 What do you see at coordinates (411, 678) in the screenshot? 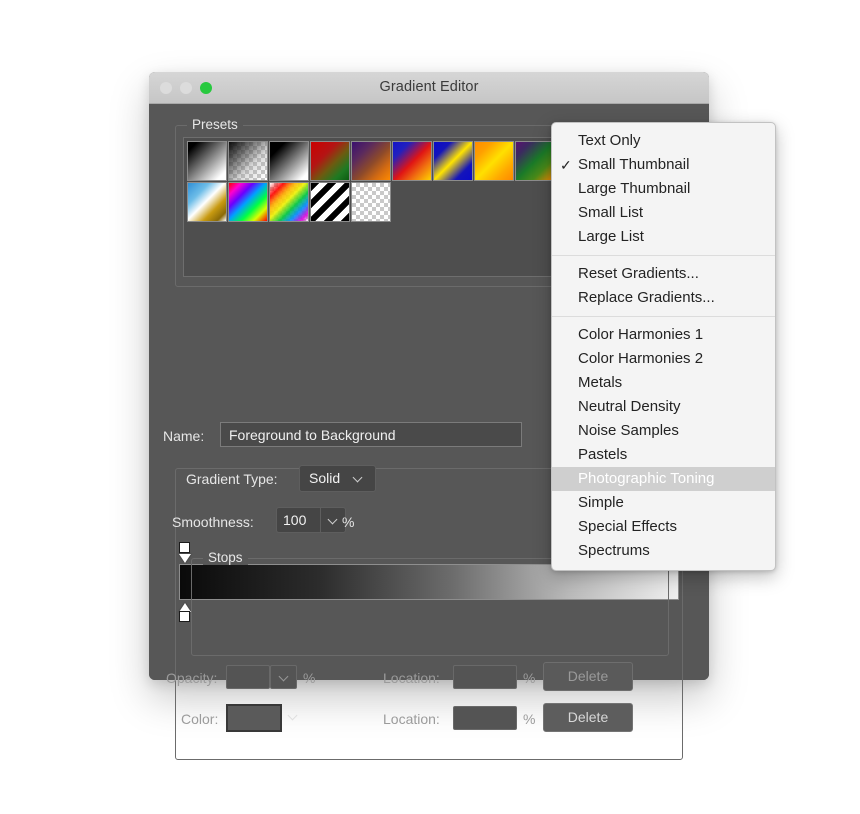
I see `opacity-location-label: Location:` at bounding box center [411, 678].